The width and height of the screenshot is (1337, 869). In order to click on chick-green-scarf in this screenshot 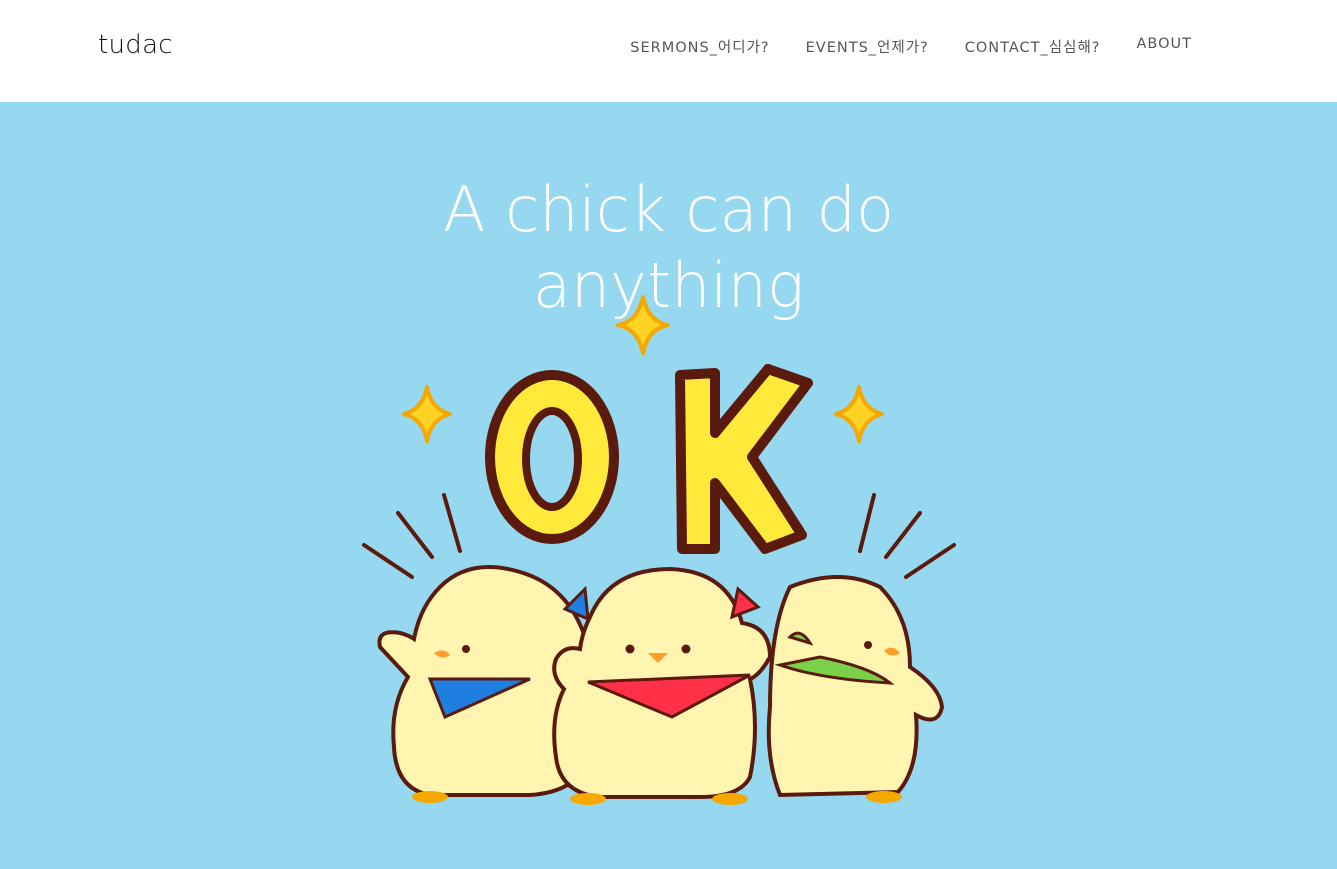, I will do `click(855, 689)`.